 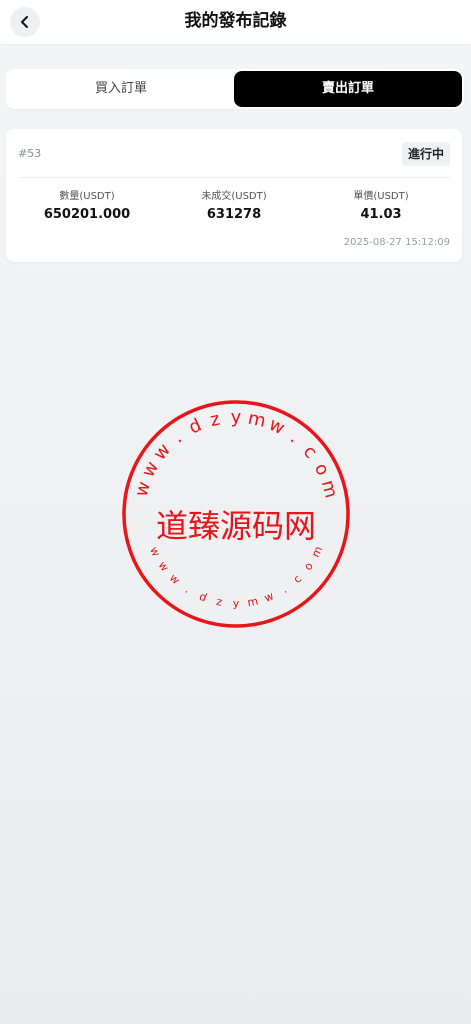 I want to click on price-label: 單價(USDT), so click(x=381, y=196).